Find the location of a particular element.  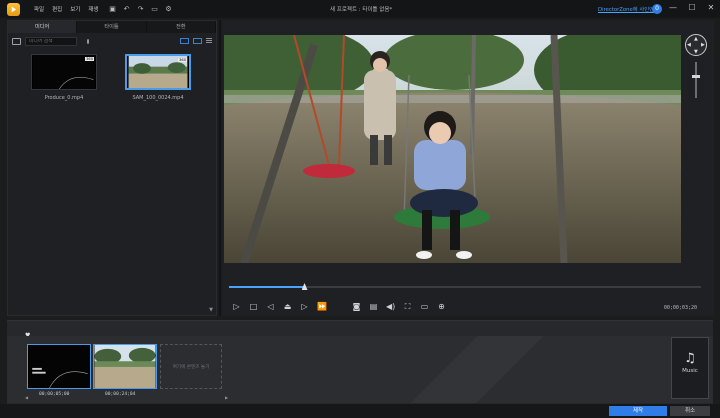

close-button: ✕ is located at coordinates (711, 8).